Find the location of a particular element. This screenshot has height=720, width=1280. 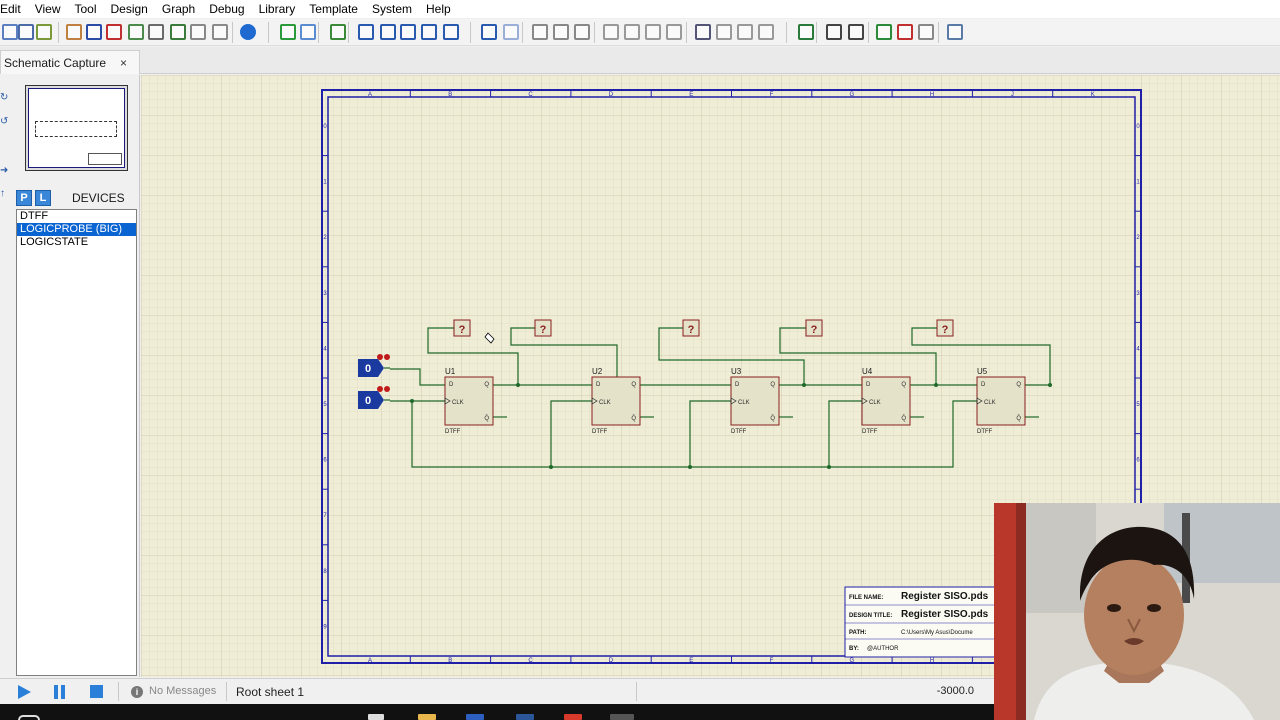

tab-close-icon: × is located at coordinates (123, 63).